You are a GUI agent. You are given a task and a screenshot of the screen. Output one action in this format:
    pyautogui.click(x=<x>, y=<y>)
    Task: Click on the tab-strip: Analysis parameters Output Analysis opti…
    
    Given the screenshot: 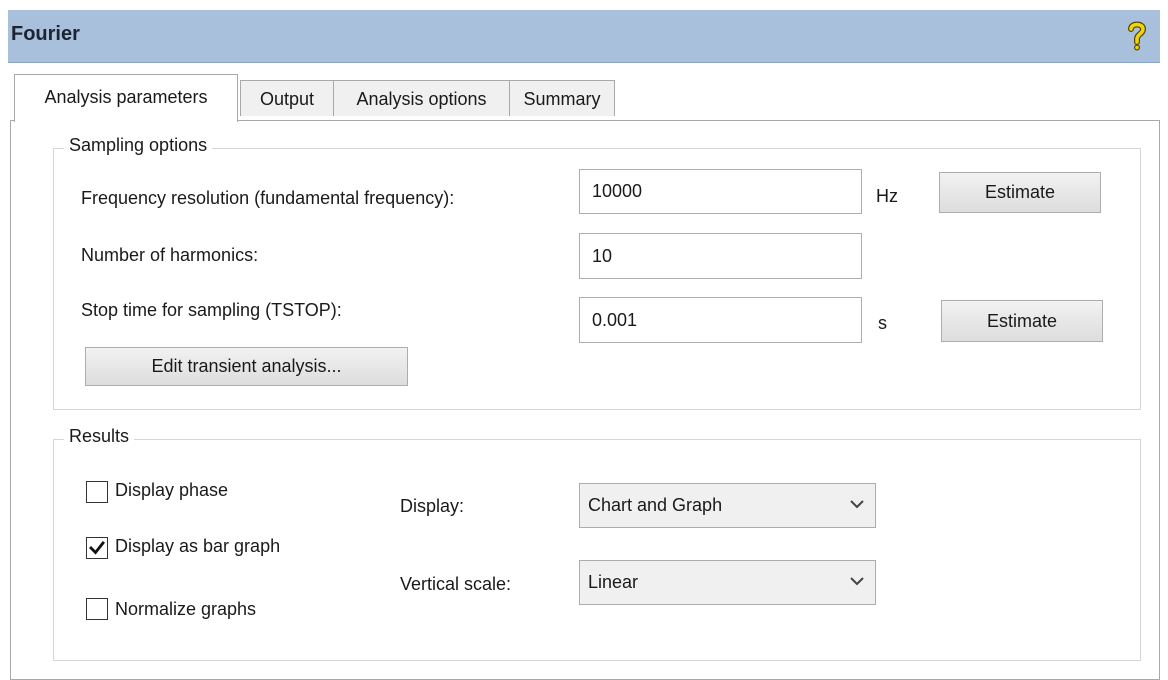 What is the action you would take?
    pyautogui.click(x=514, y=98)
    